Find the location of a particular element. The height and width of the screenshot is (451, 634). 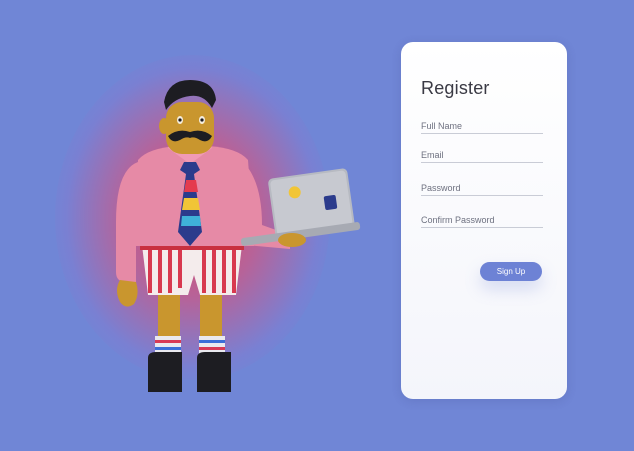

email-input is located at coordinates (482, 155).